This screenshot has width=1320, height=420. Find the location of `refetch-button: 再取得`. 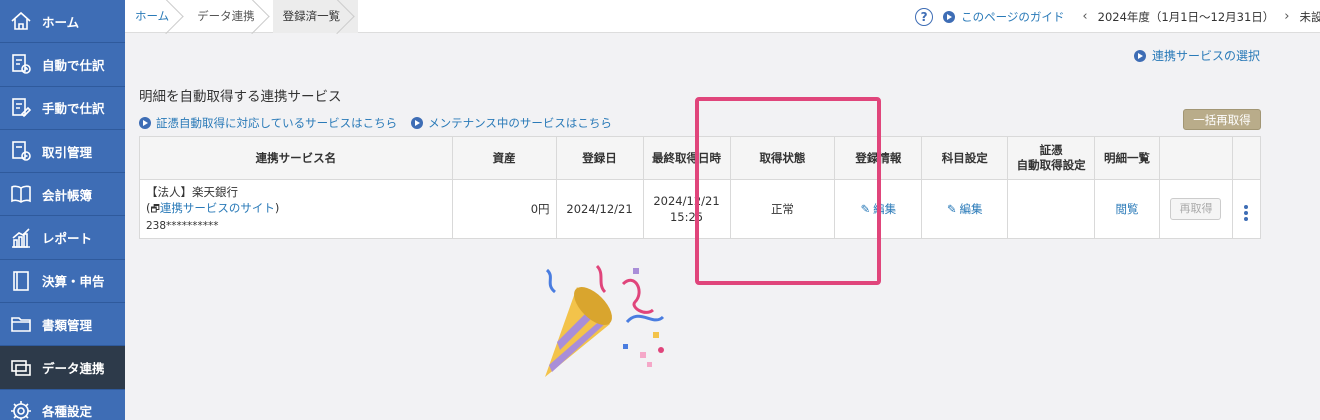

refetch-button: 再取得 is located at coordinates (1196, 209).